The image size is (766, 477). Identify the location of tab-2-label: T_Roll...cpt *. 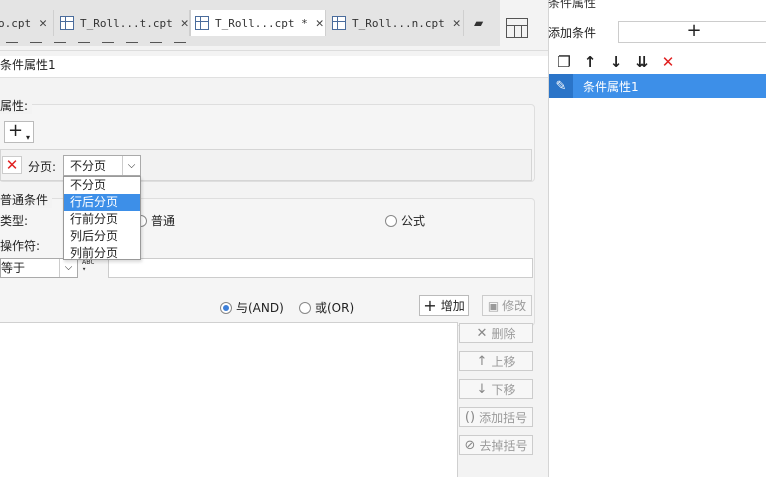
(261, 23).